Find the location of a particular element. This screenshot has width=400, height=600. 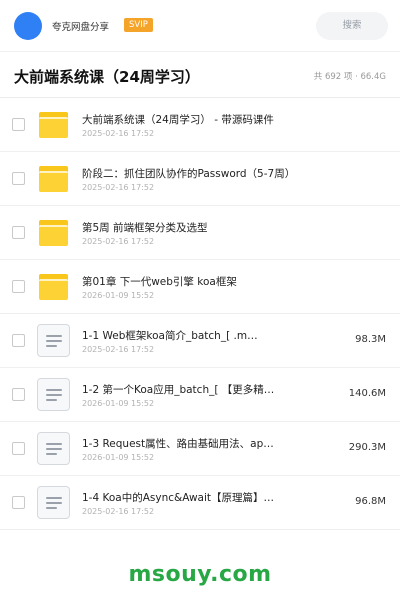

folder-header: 大前端系统课（24周学习） 共 692 项 · 66.4G is located at coordinates (200, 75).